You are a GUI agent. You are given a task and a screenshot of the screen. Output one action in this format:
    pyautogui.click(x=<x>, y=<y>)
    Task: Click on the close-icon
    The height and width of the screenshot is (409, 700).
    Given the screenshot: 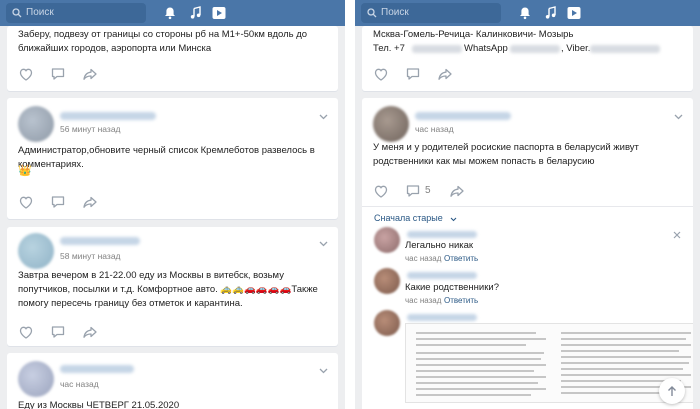 What is the action you would take?
    pyautogui.click(x=677, y=235)
    